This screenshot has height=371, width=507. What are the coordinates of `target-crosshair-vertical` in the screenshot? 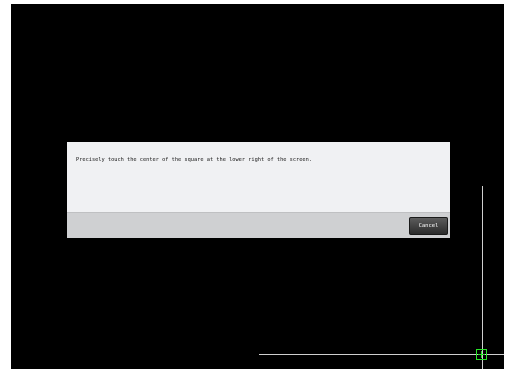 It's located at (481, 354).